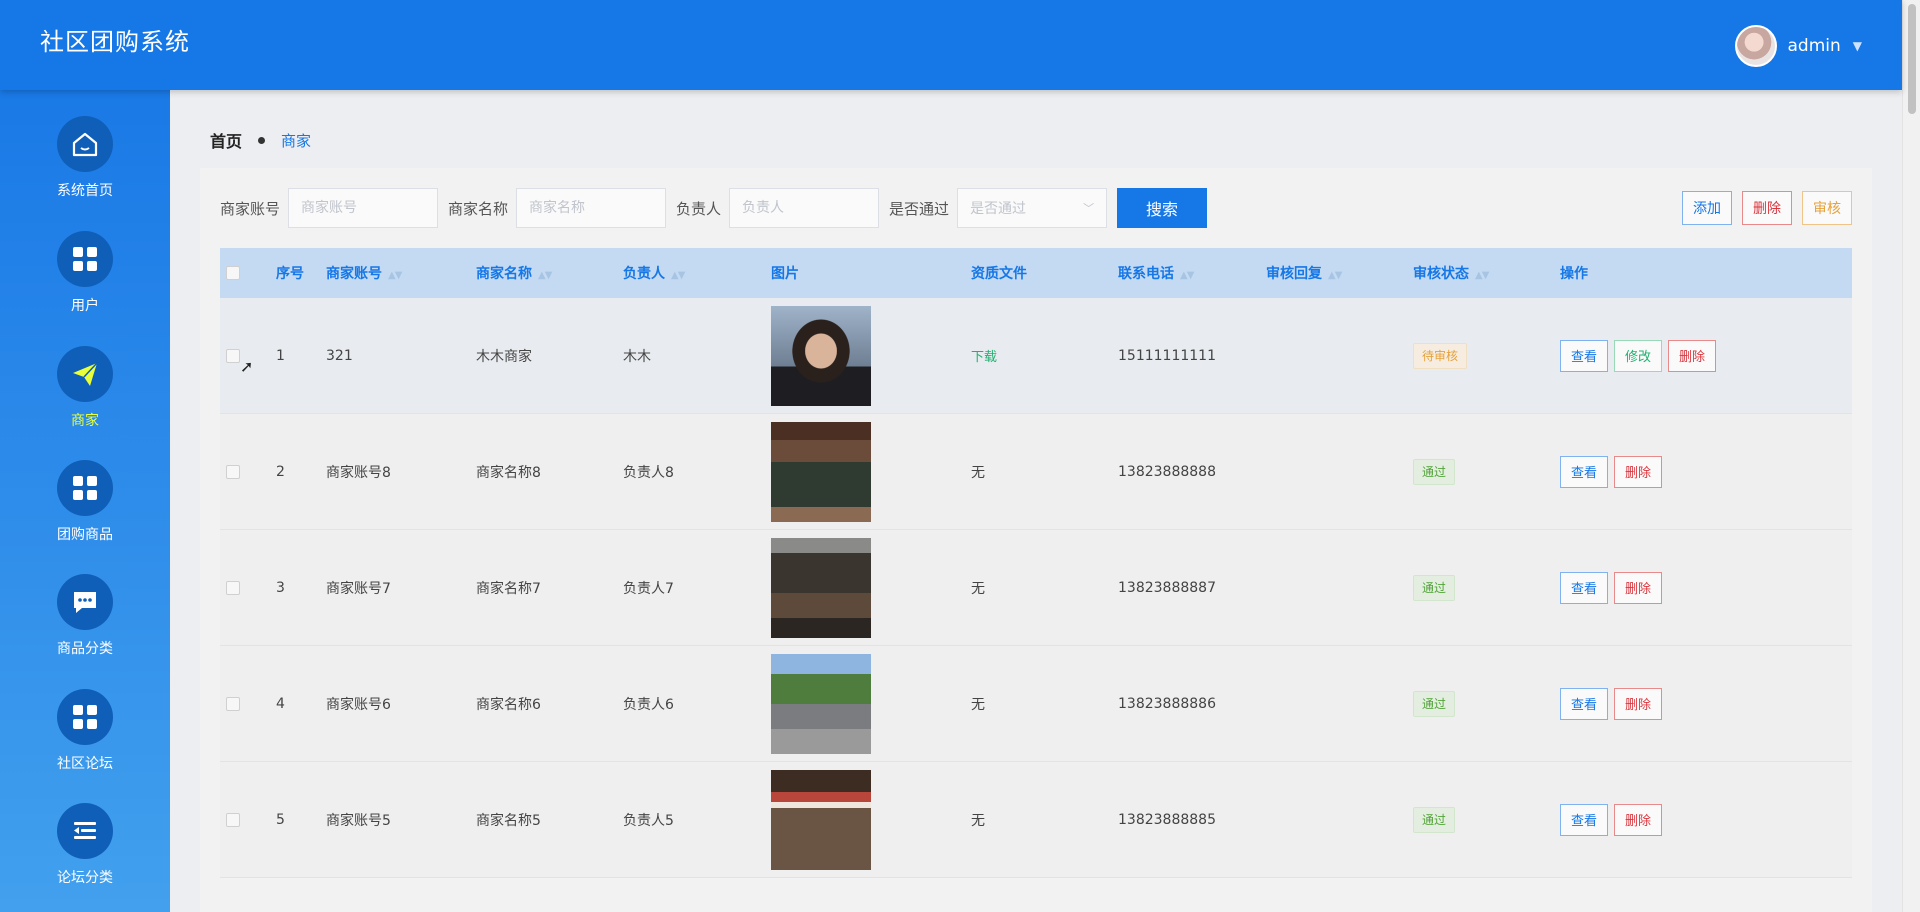 The width and height of the screenshot is (1920, 912). Describe the element at coordinates (250, 208) in the screenshot. I see `account-label: 商家账号` at that location.